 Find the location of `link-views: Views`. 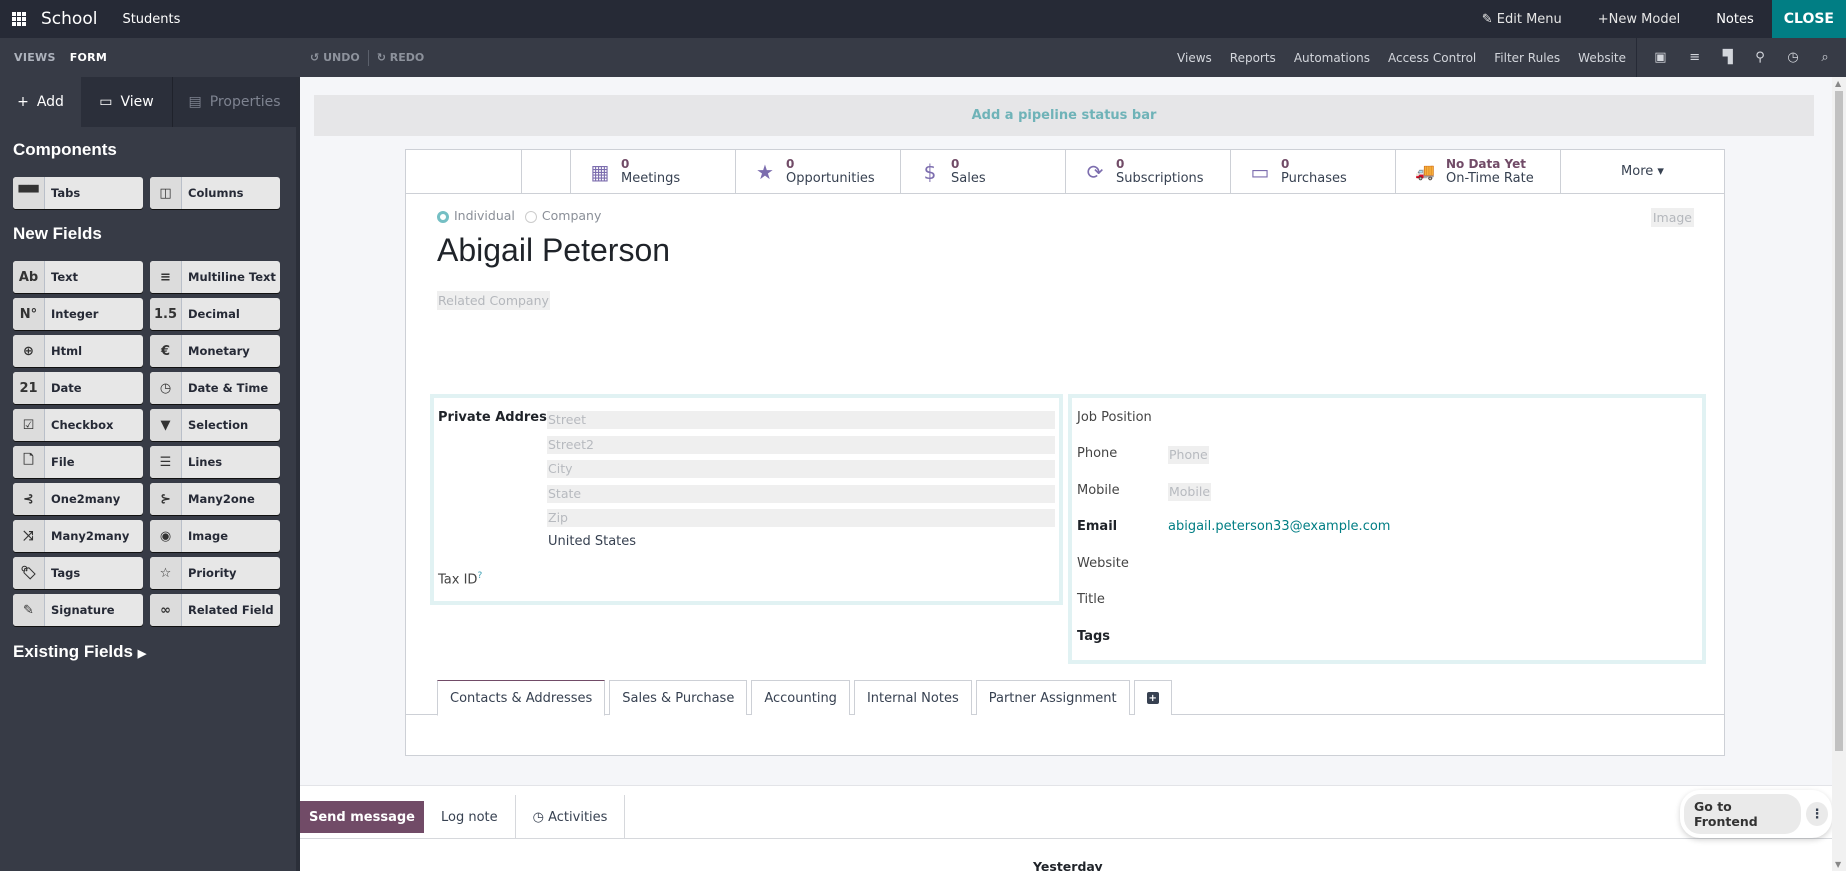

link-views: Views is located at coordinates (1194, 58).